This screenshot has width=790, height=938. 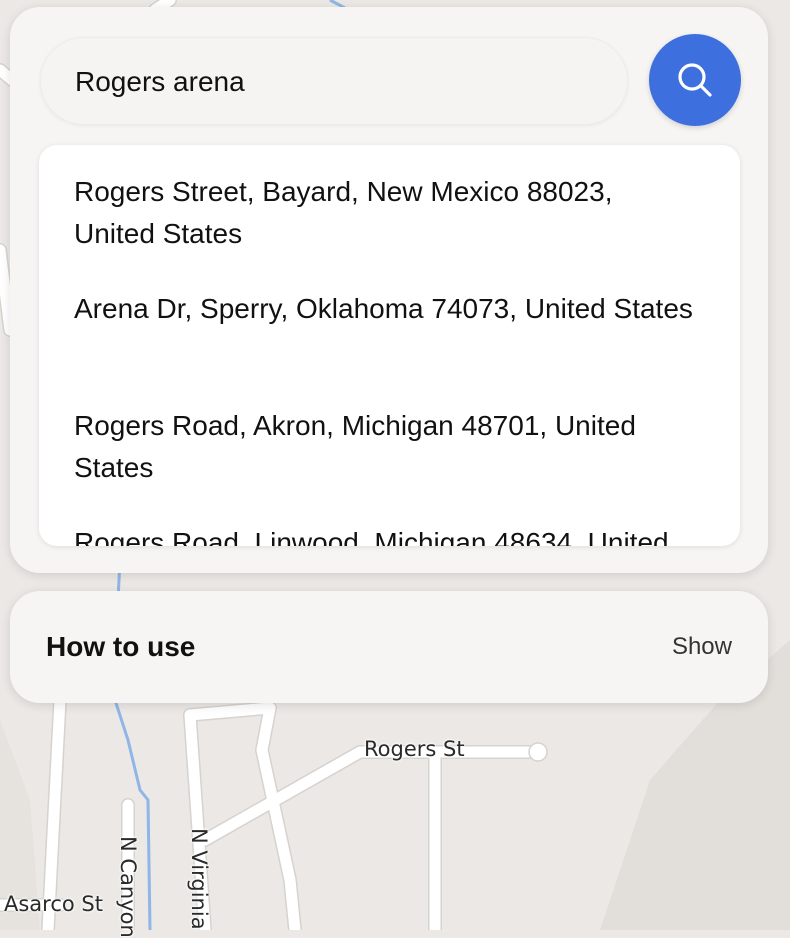 What do you see at coordinates (389, 647) in the screenshot?
I see `how-to-use-panel: How to use Show` at bounding box center [389, 647].